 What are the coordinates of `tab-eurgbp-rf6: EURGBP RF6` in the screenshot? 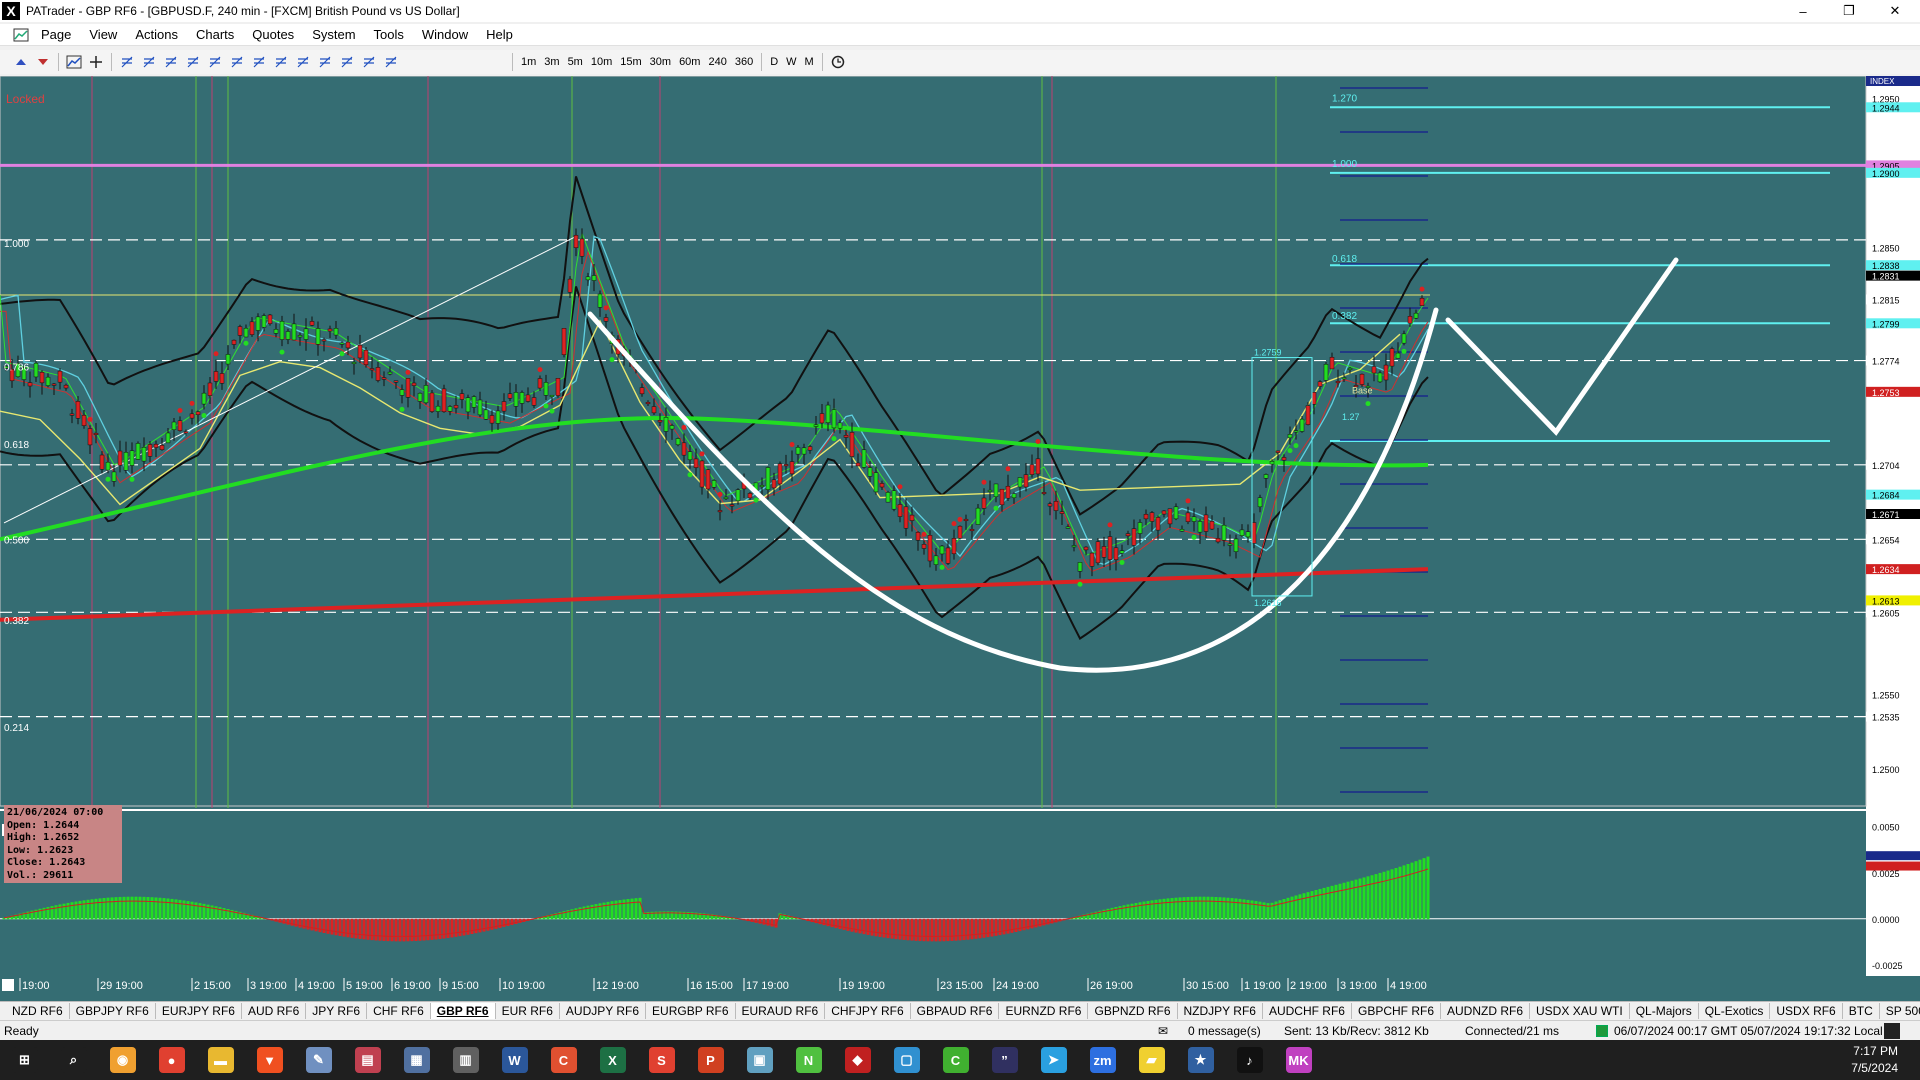 It's located at (691, 1010).